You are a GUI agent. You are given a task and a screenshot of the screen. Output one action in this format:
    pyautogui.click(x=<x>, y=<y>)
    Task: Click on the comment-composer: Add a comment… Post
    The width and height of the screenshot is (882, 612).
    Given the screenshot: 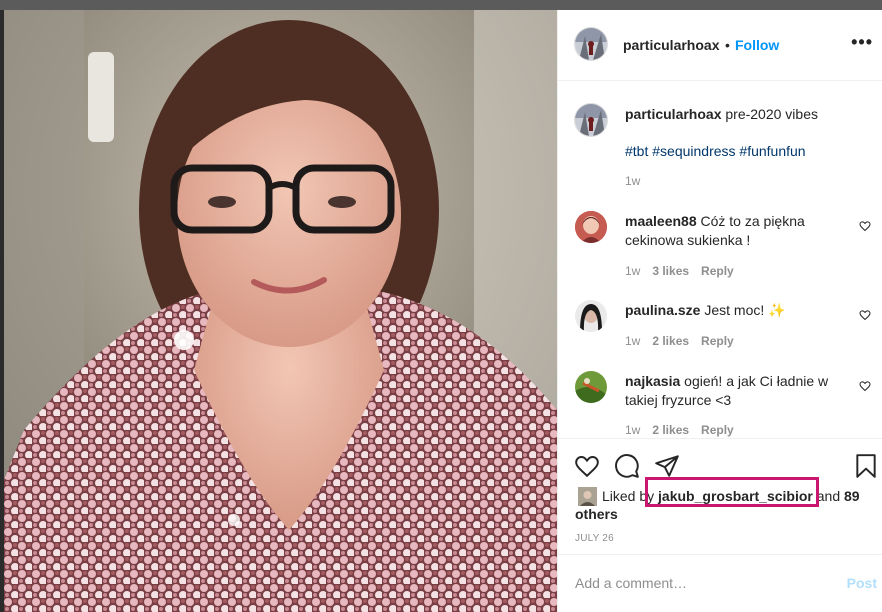 What is the action you would take?
    pyautogui.click(x=720, y=583)
    